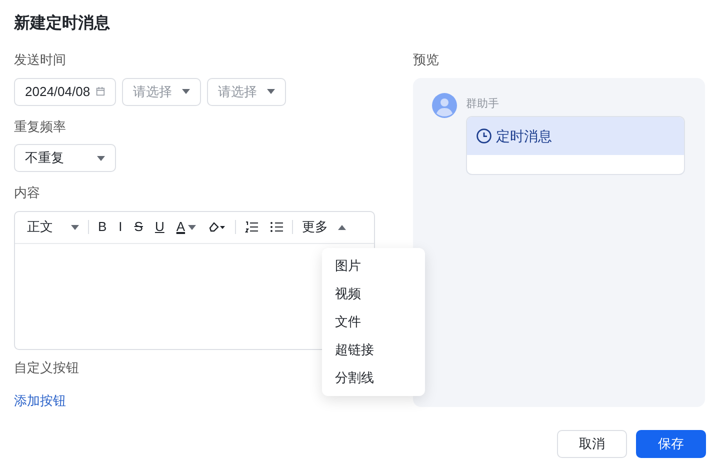 This screenshot has width=719, height=466. I want to click on underline-button: U, so click(159, 227).